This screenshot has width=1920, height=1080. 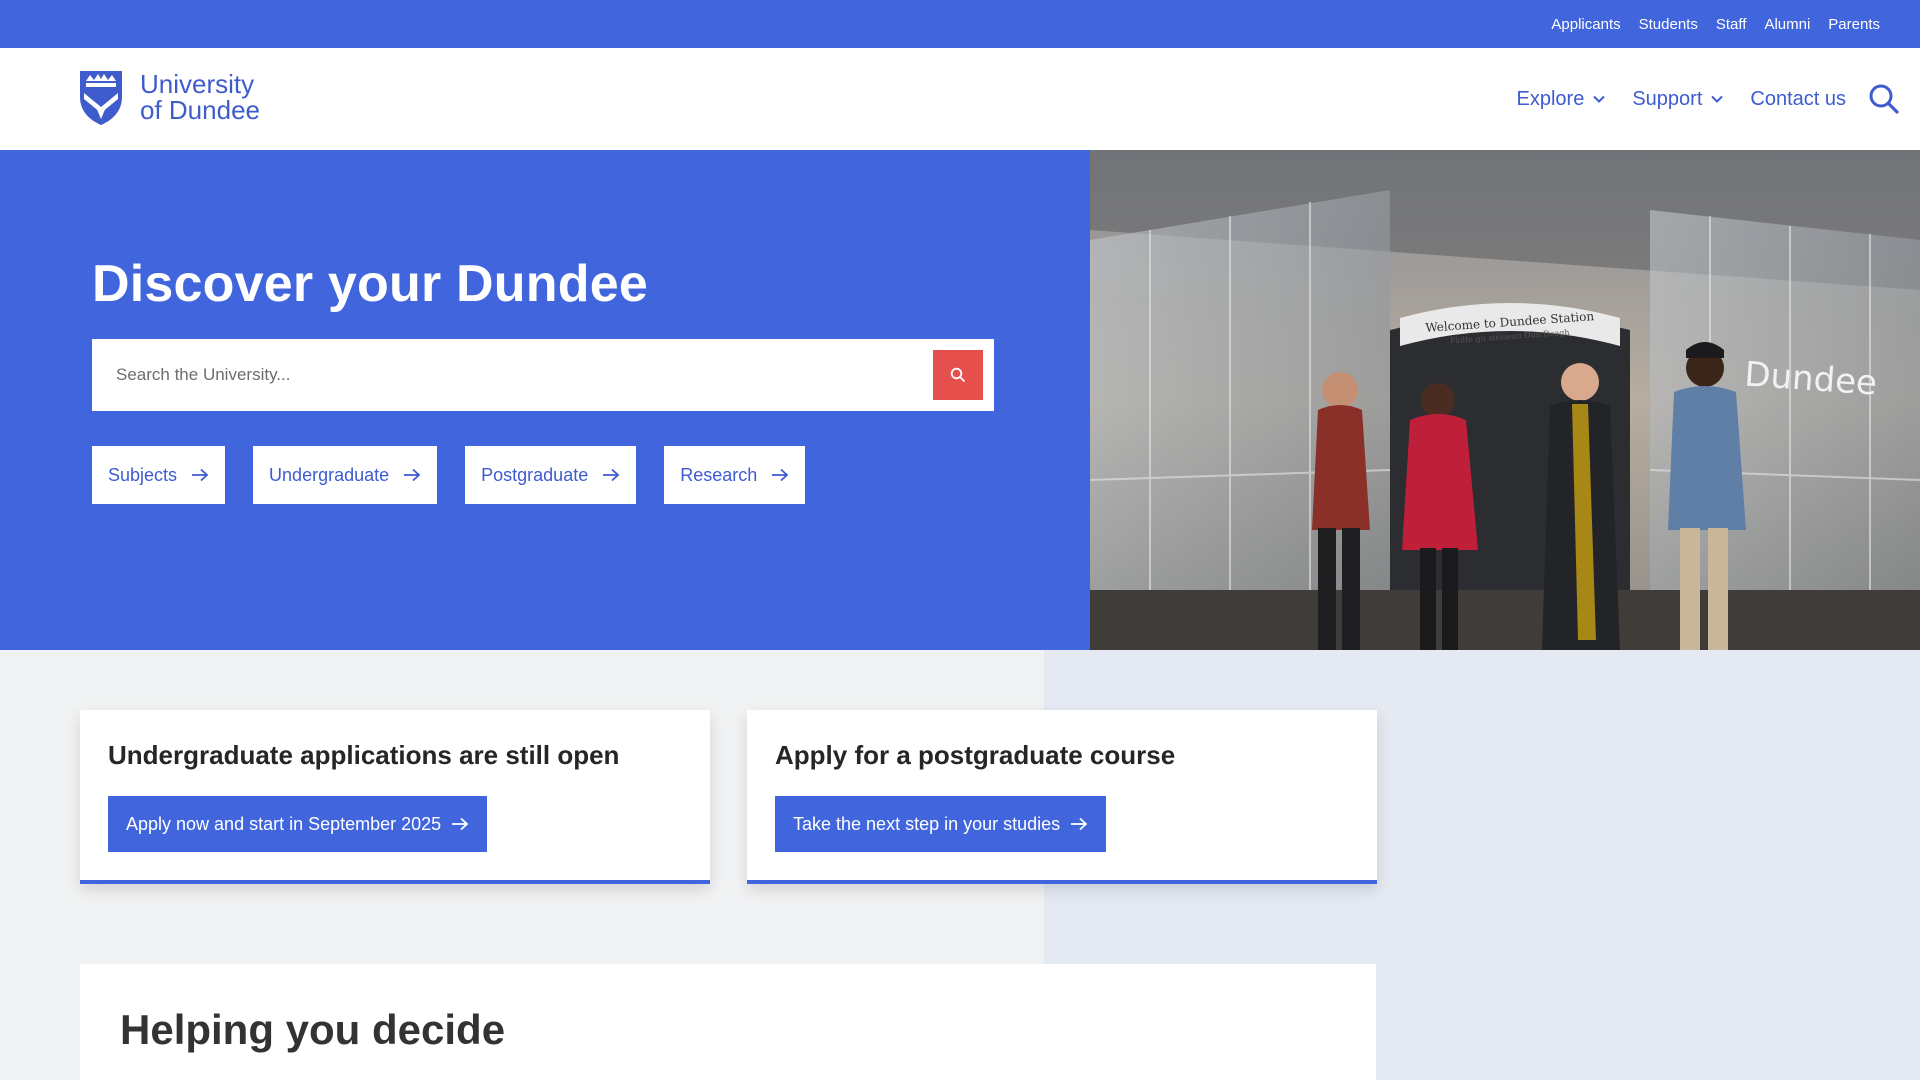 What do you see at coordinates (927, 823) in the screenshot?
I see `card-button-label: Take the next step in your studies` at bounding box center [927, 823].